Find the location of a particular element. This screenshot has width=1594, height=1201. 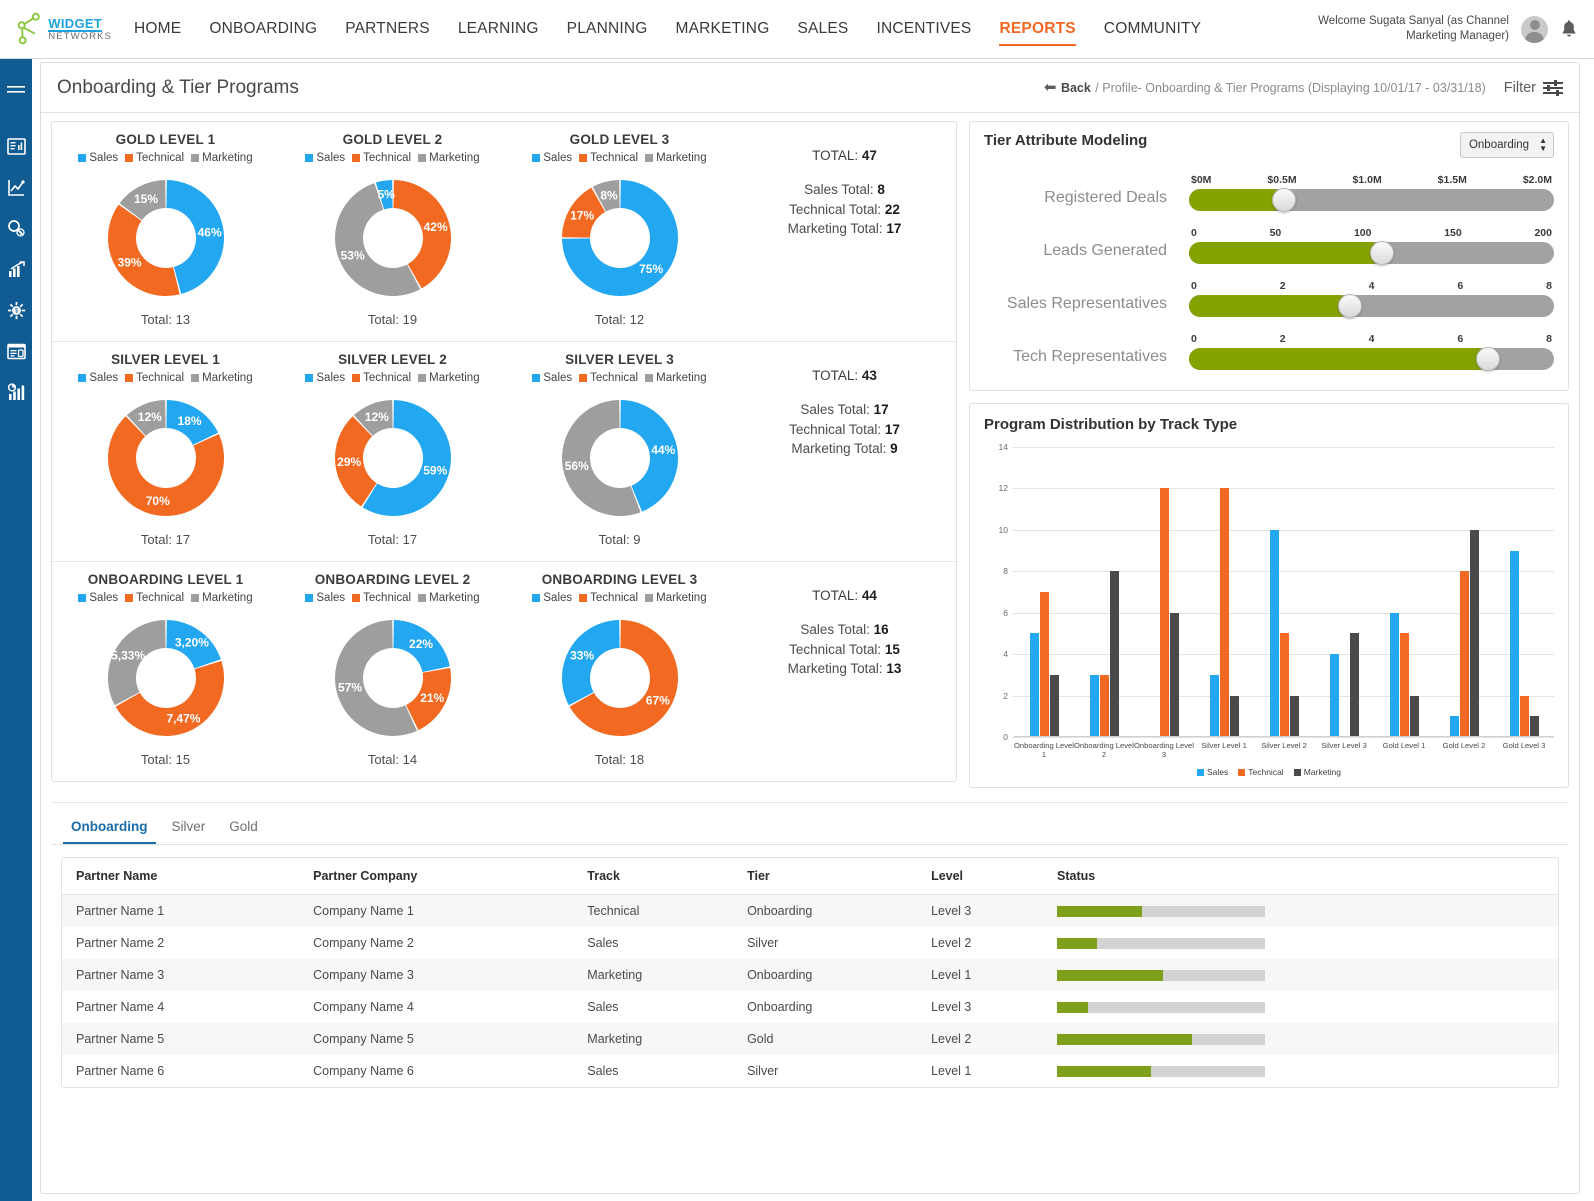

column-header: Tier is located at coordinates (825, 876).